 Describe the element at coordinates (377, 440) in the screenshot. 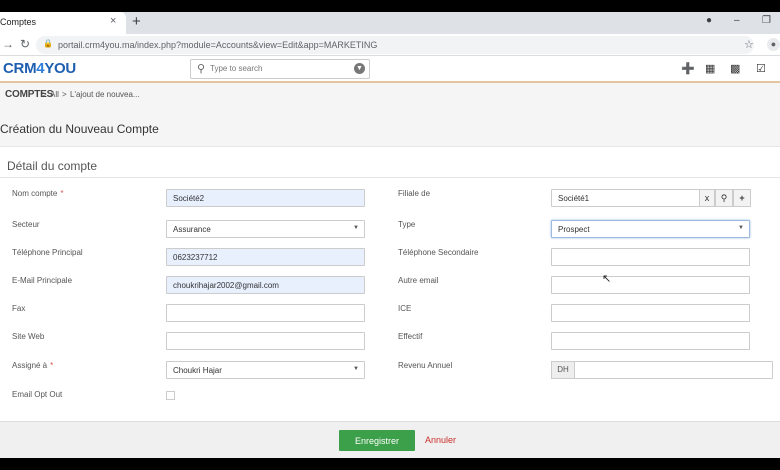

I see `save-button: Enregistrer` at that location.